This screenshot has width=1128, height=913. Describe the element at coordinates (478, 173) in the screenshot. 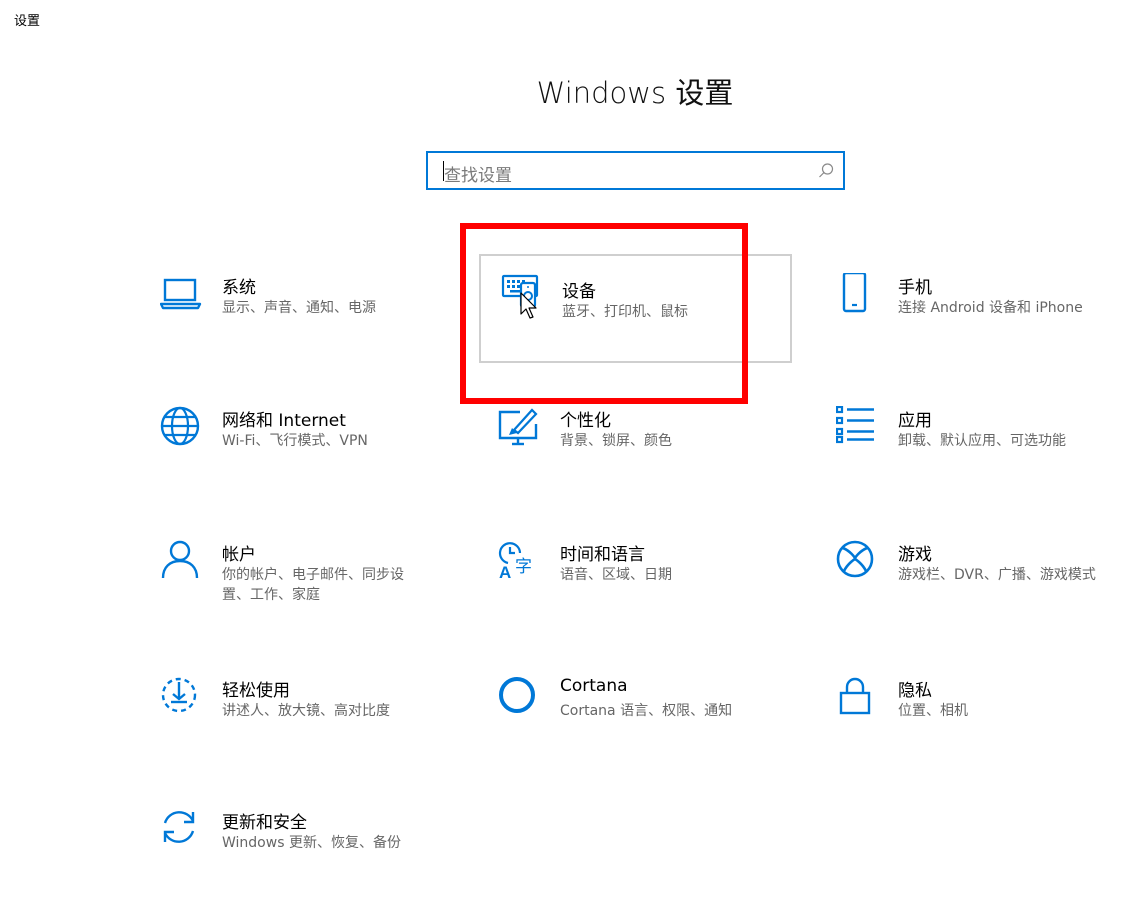

I see `search-input: 查找设置` at that location.